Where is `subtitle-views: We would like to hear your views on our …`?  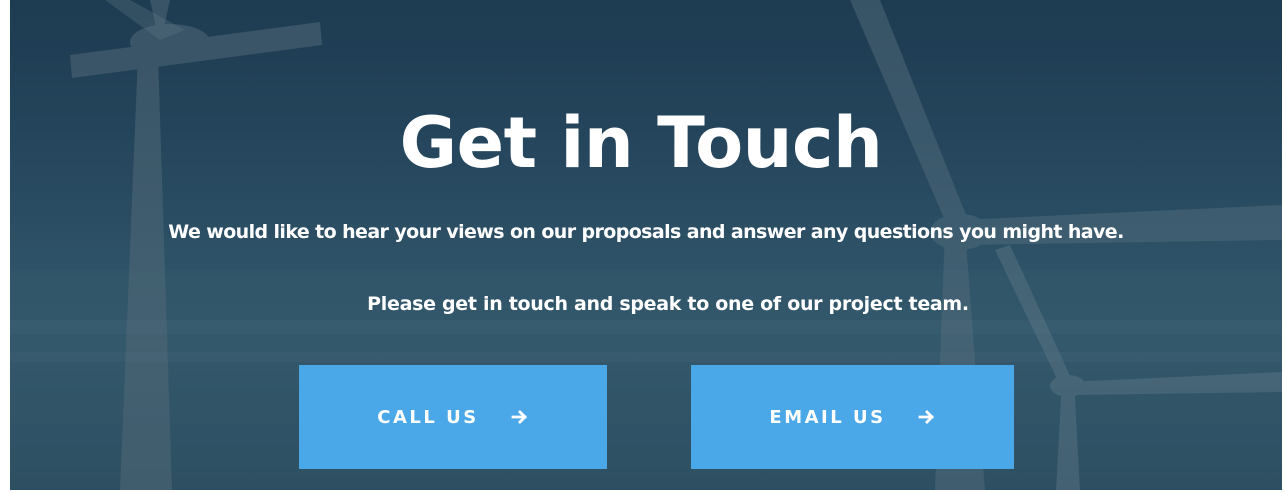
subtitle-views: We would like to hear your views on our … is located at coordinates (646, 232).